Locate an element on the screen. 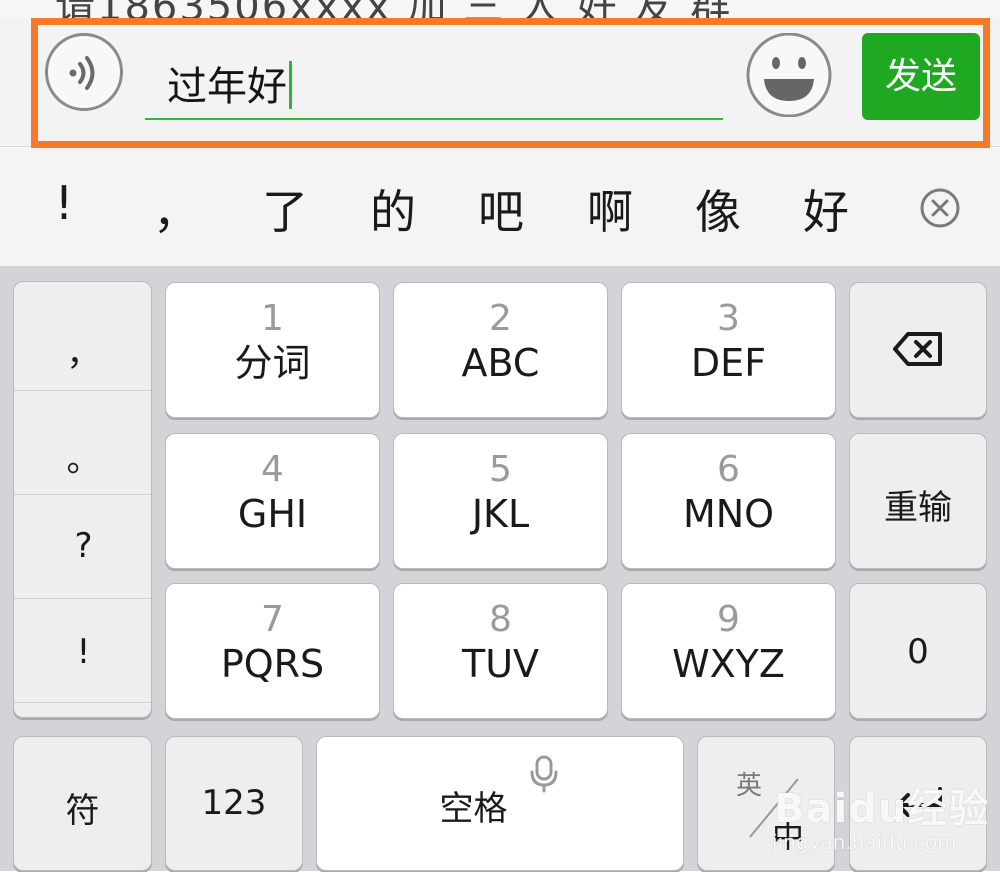  enter-key is located at coordinates (918, 803).